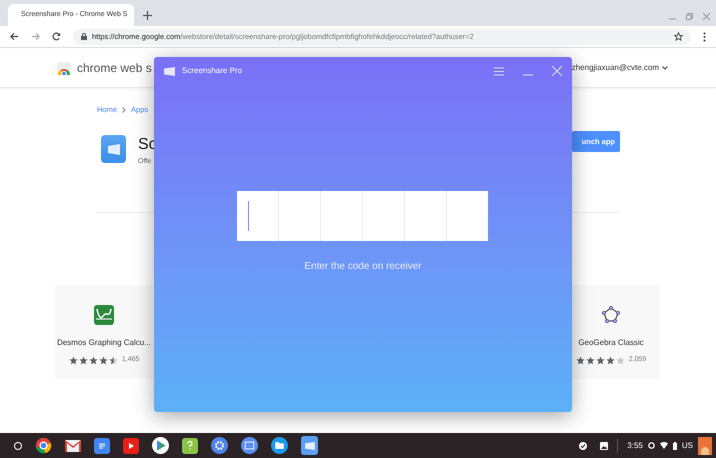  What do you see at coordinates (279, 445) in the screenshot?
I see `folder-icon` at bounding box center [279, 445].